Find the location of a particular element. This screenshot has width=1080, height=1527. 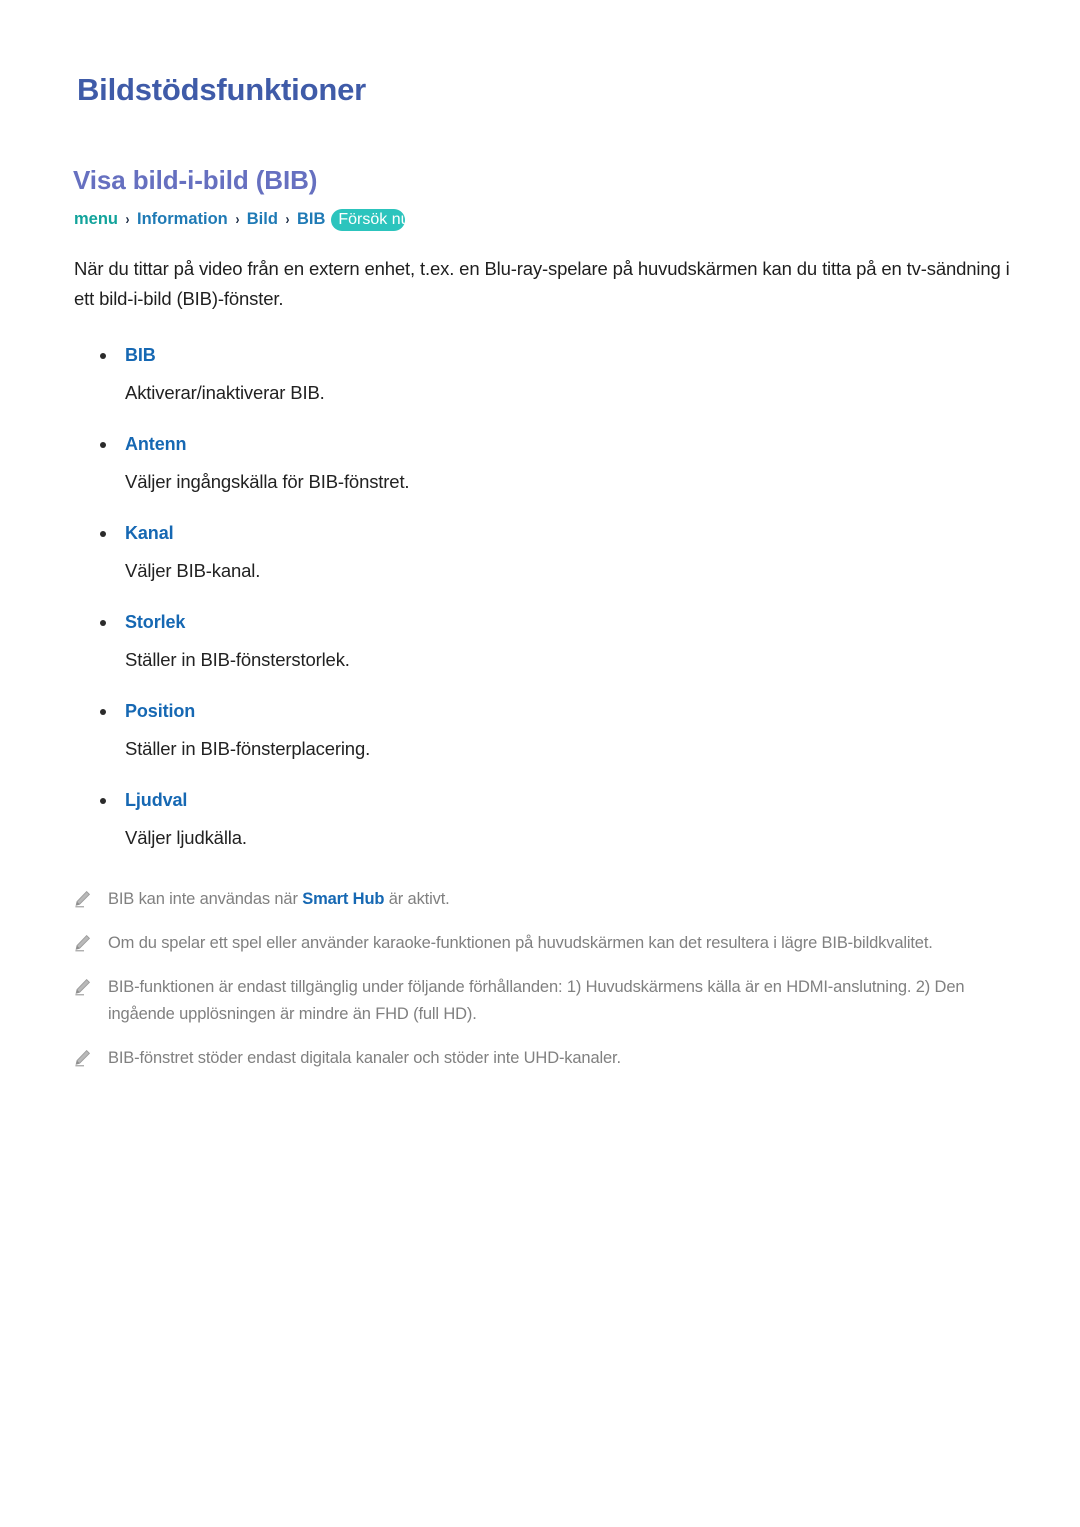

option-name: Kanal is located at coordinates (149, 532).